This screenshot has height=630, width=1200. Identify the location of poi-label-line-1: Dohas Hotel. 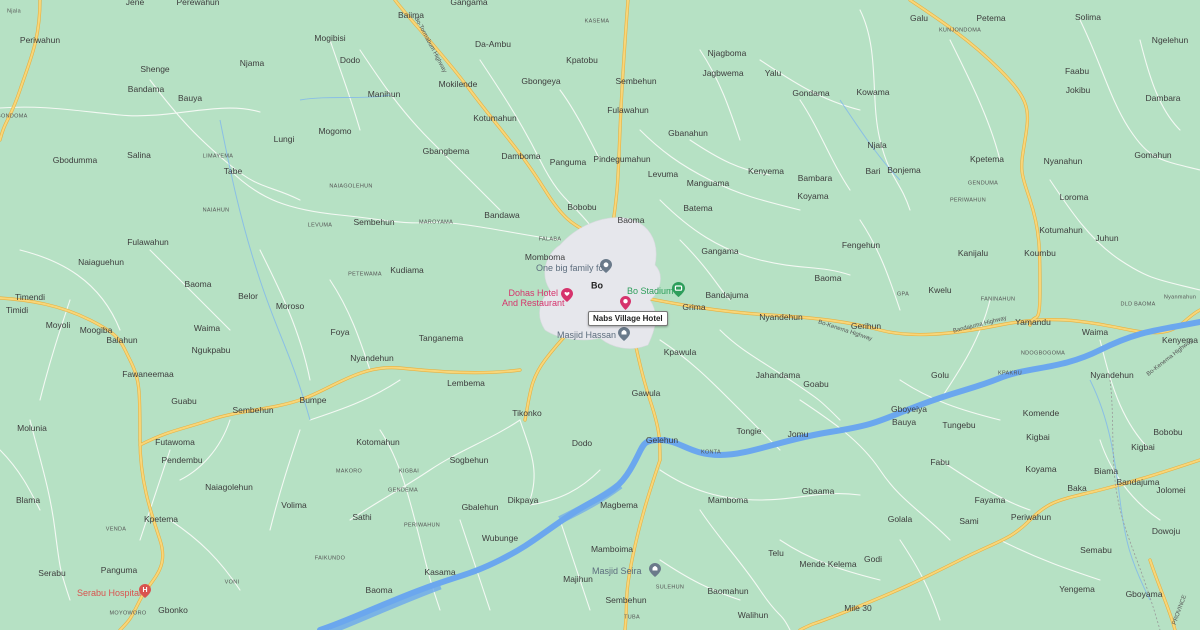
(533, 293).